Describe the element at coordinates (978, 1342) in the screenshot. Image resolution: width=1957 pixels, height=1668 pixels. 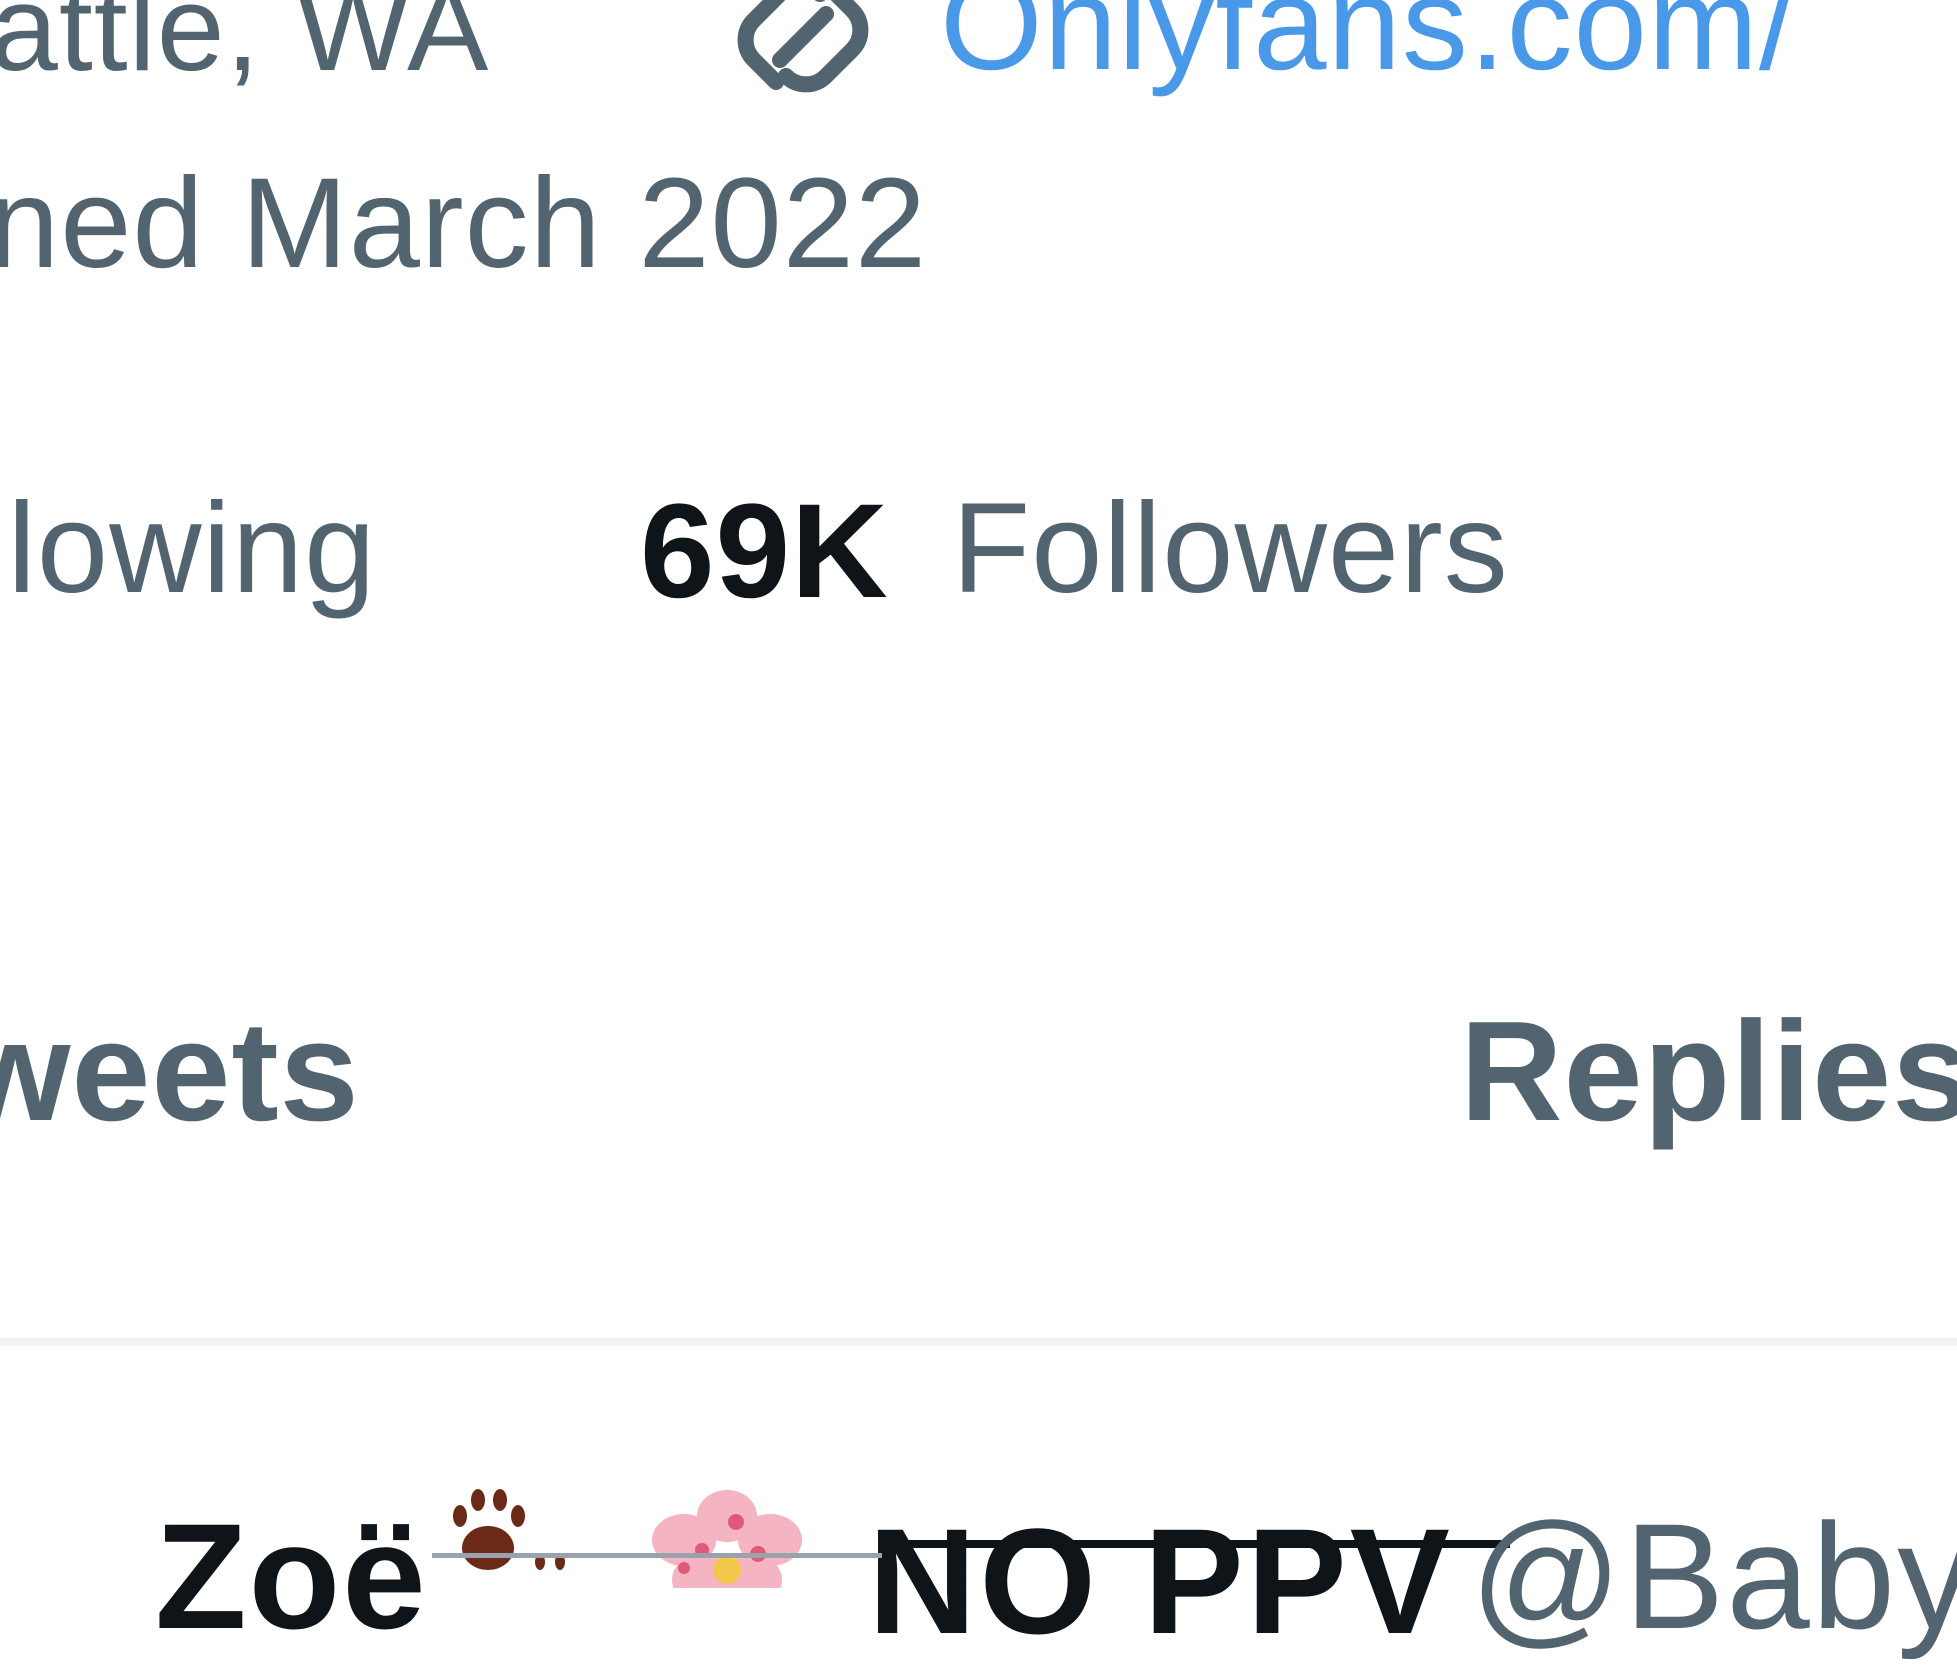
I see `tabs-divider` at that location.